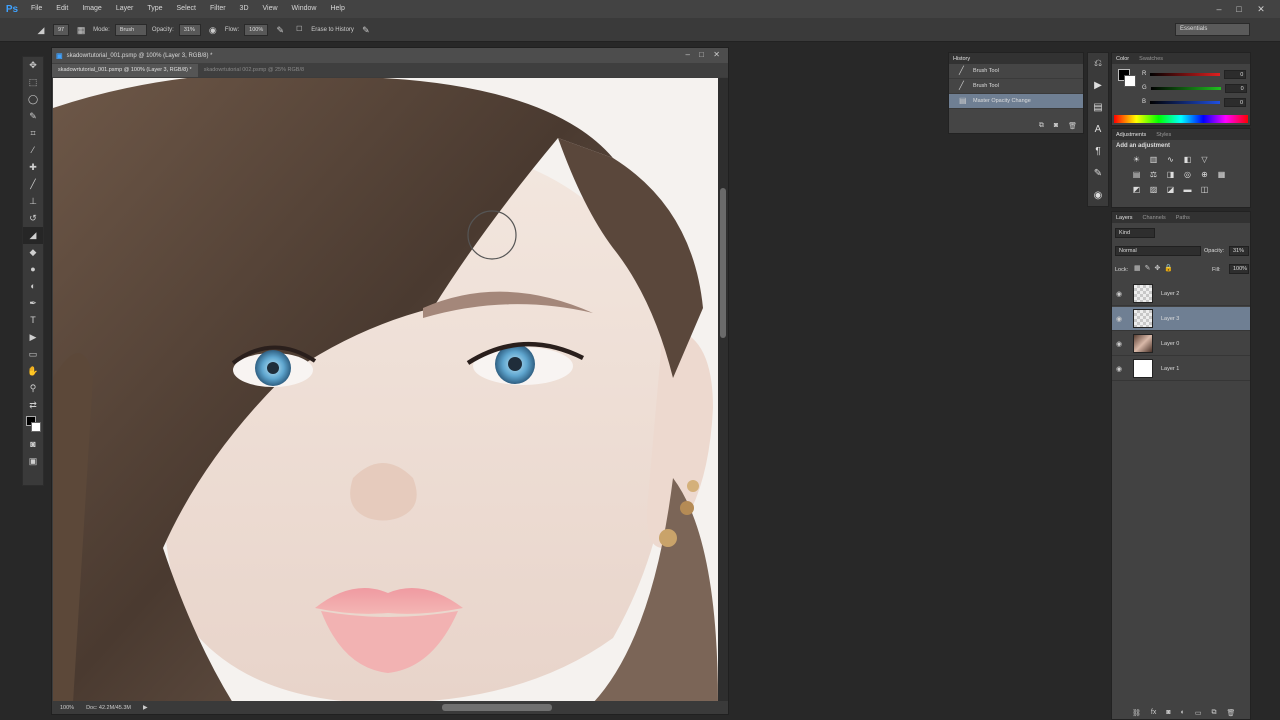 This screenshot has height=720, width=1280. Describe the element at coordinates (33, 405) in the screenshot. I see `swap-colors-icon: ⇄` at that location.